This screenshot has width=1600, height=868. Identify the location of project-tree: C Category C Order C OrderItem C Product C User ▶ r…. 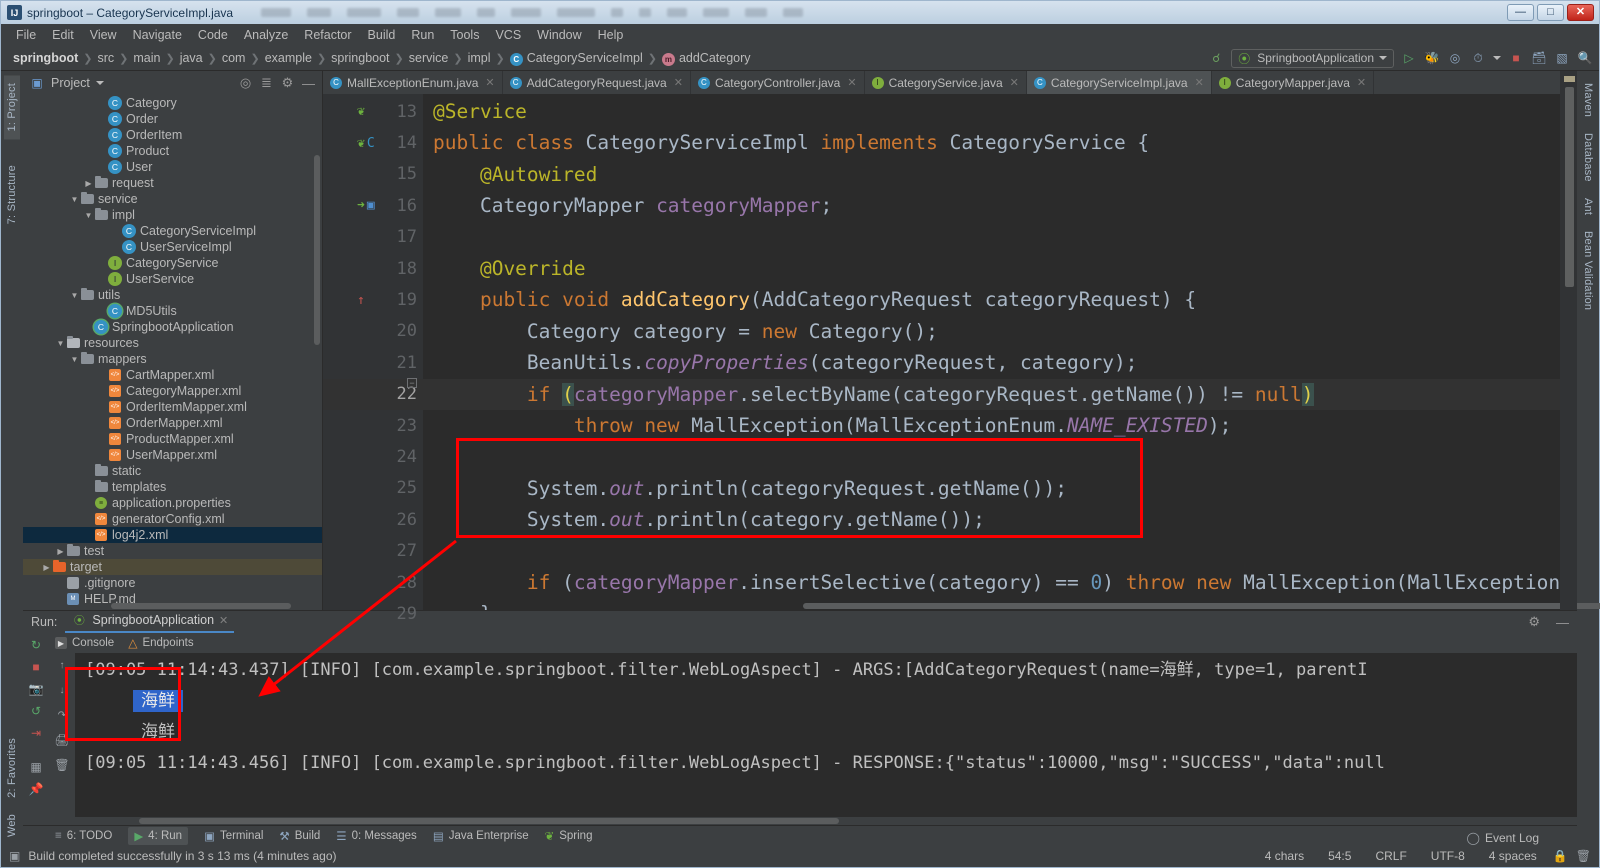
(172, 352).